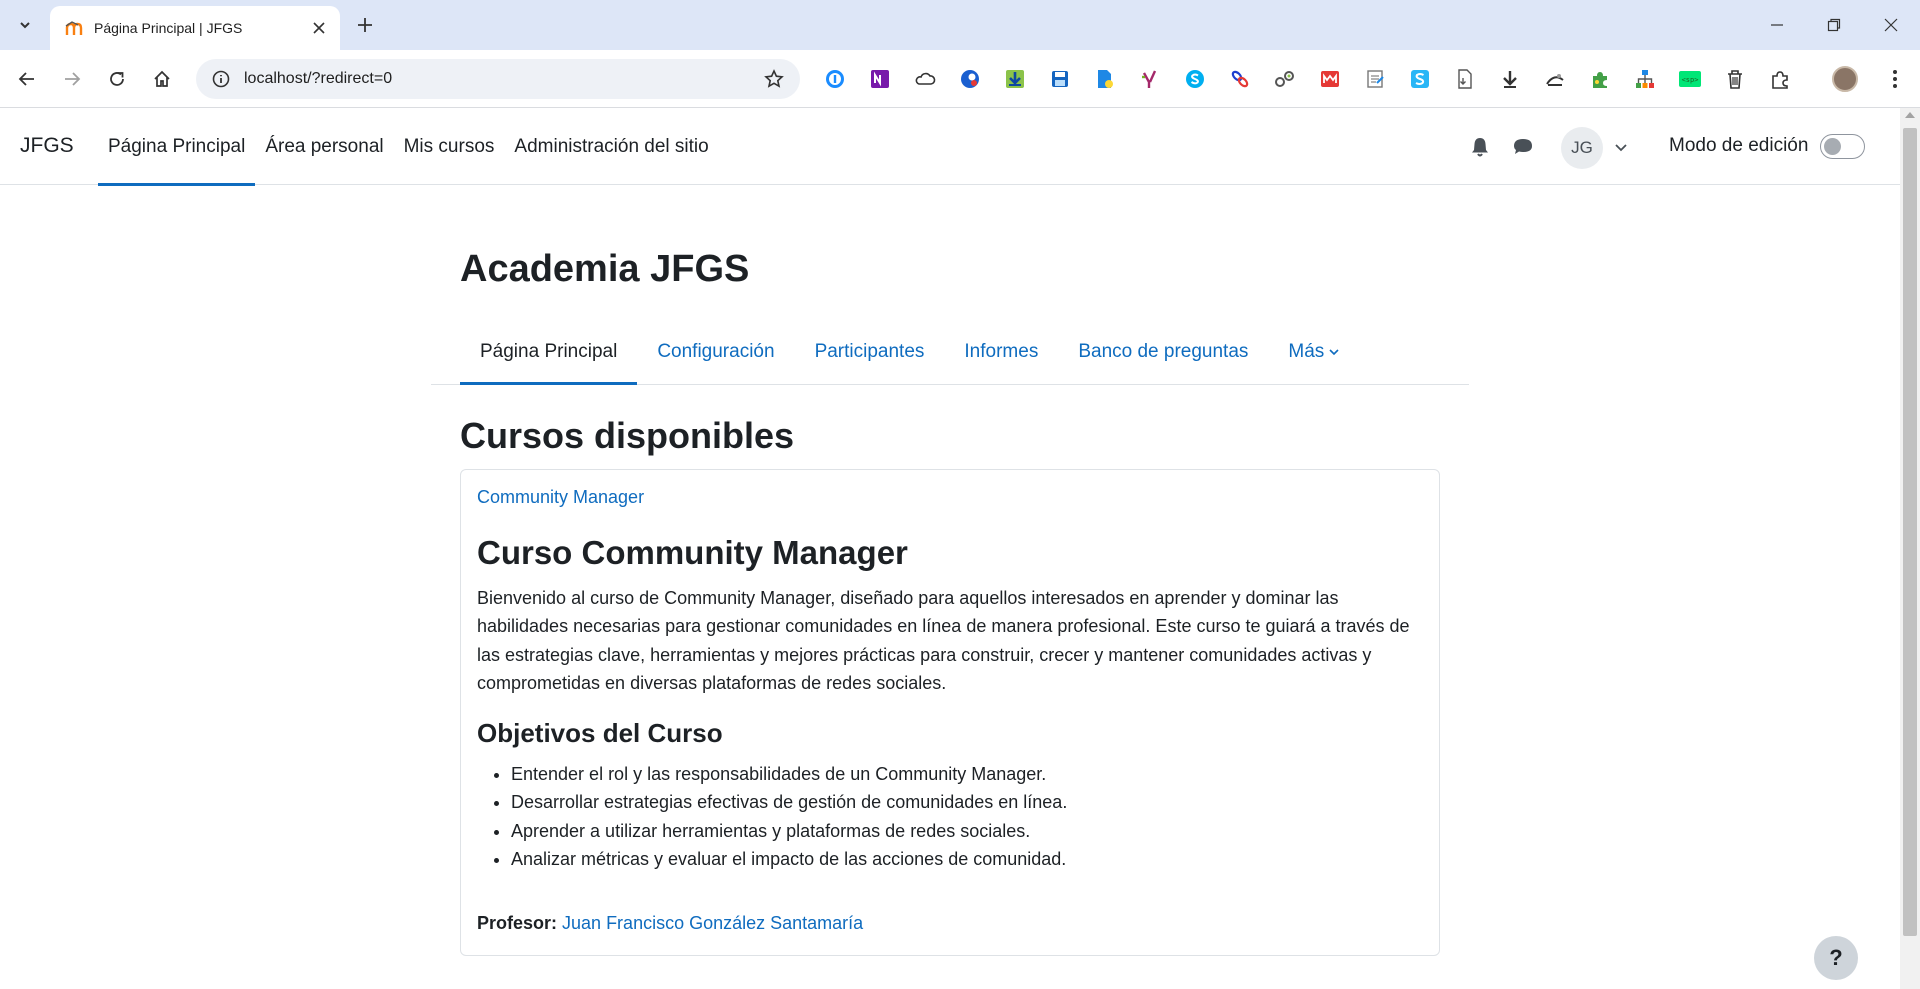 Image resolution: width=1920 pixels, height=989 pixels. Describe the element at coordinates (605, 269) in the screenshot. I see `page-title: Academia JFGS` at that location.